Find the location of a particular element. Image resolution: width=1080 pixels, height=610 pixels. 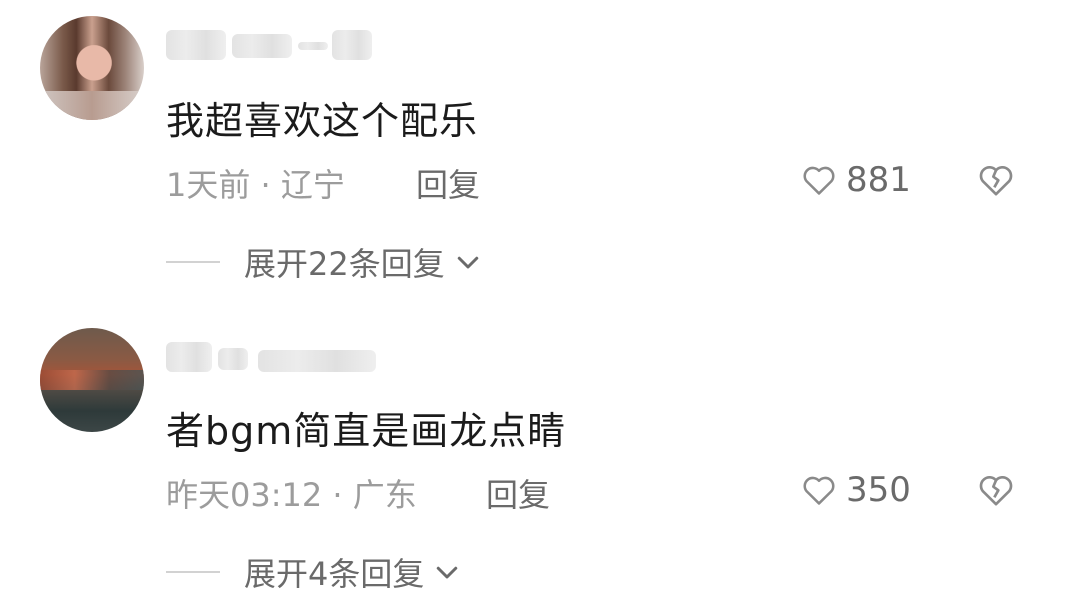

like-button: 350 is located at coordinates (855, 490).